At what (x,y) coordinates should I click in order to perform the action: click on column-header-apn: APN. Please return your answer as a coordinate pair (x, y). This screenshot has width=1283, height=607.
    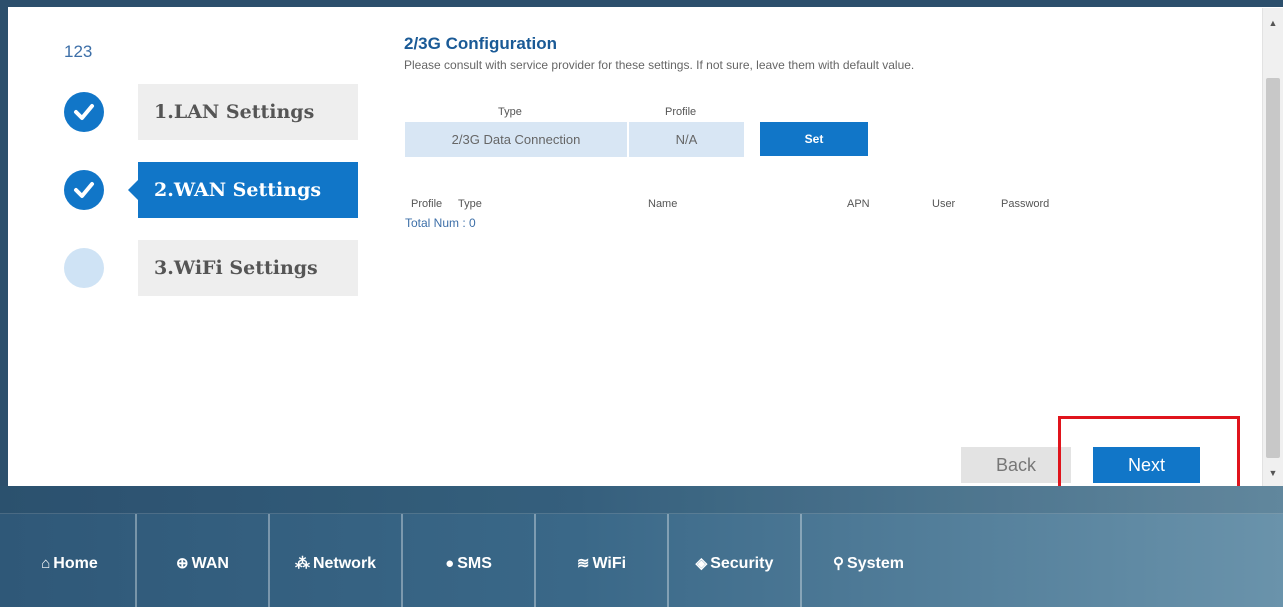
    Looking at the image, I should click on (858, 204).